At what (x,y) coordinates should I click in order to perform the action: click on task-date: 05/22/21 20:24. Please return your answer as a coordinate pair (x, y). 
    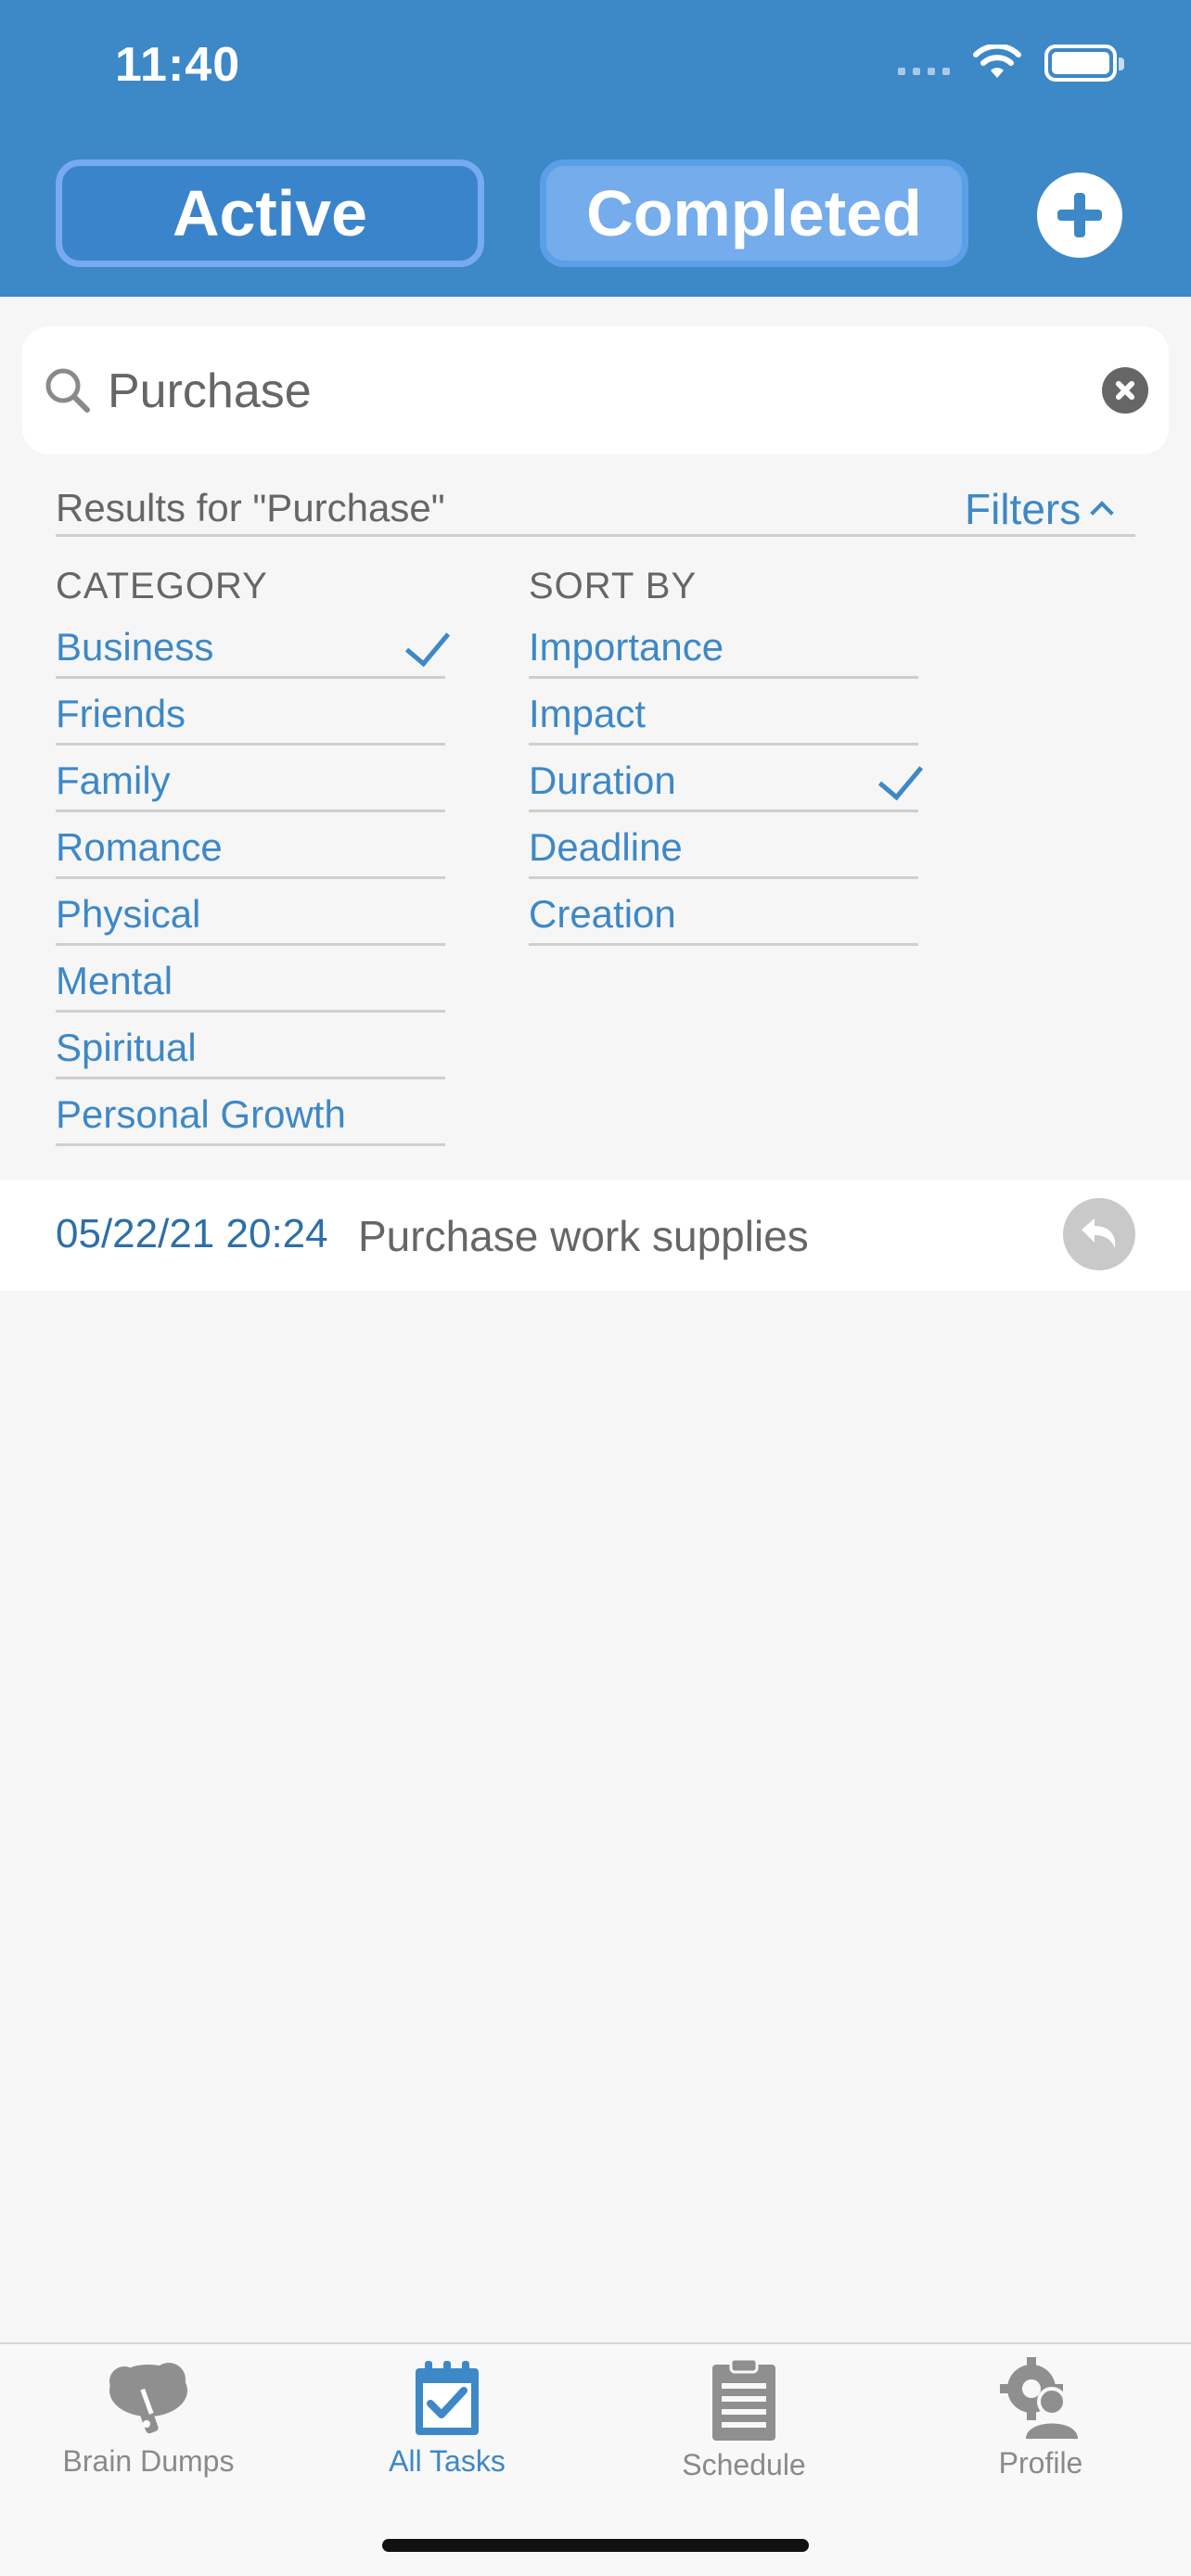
    Looking at the image, I should click on (192, 1233).